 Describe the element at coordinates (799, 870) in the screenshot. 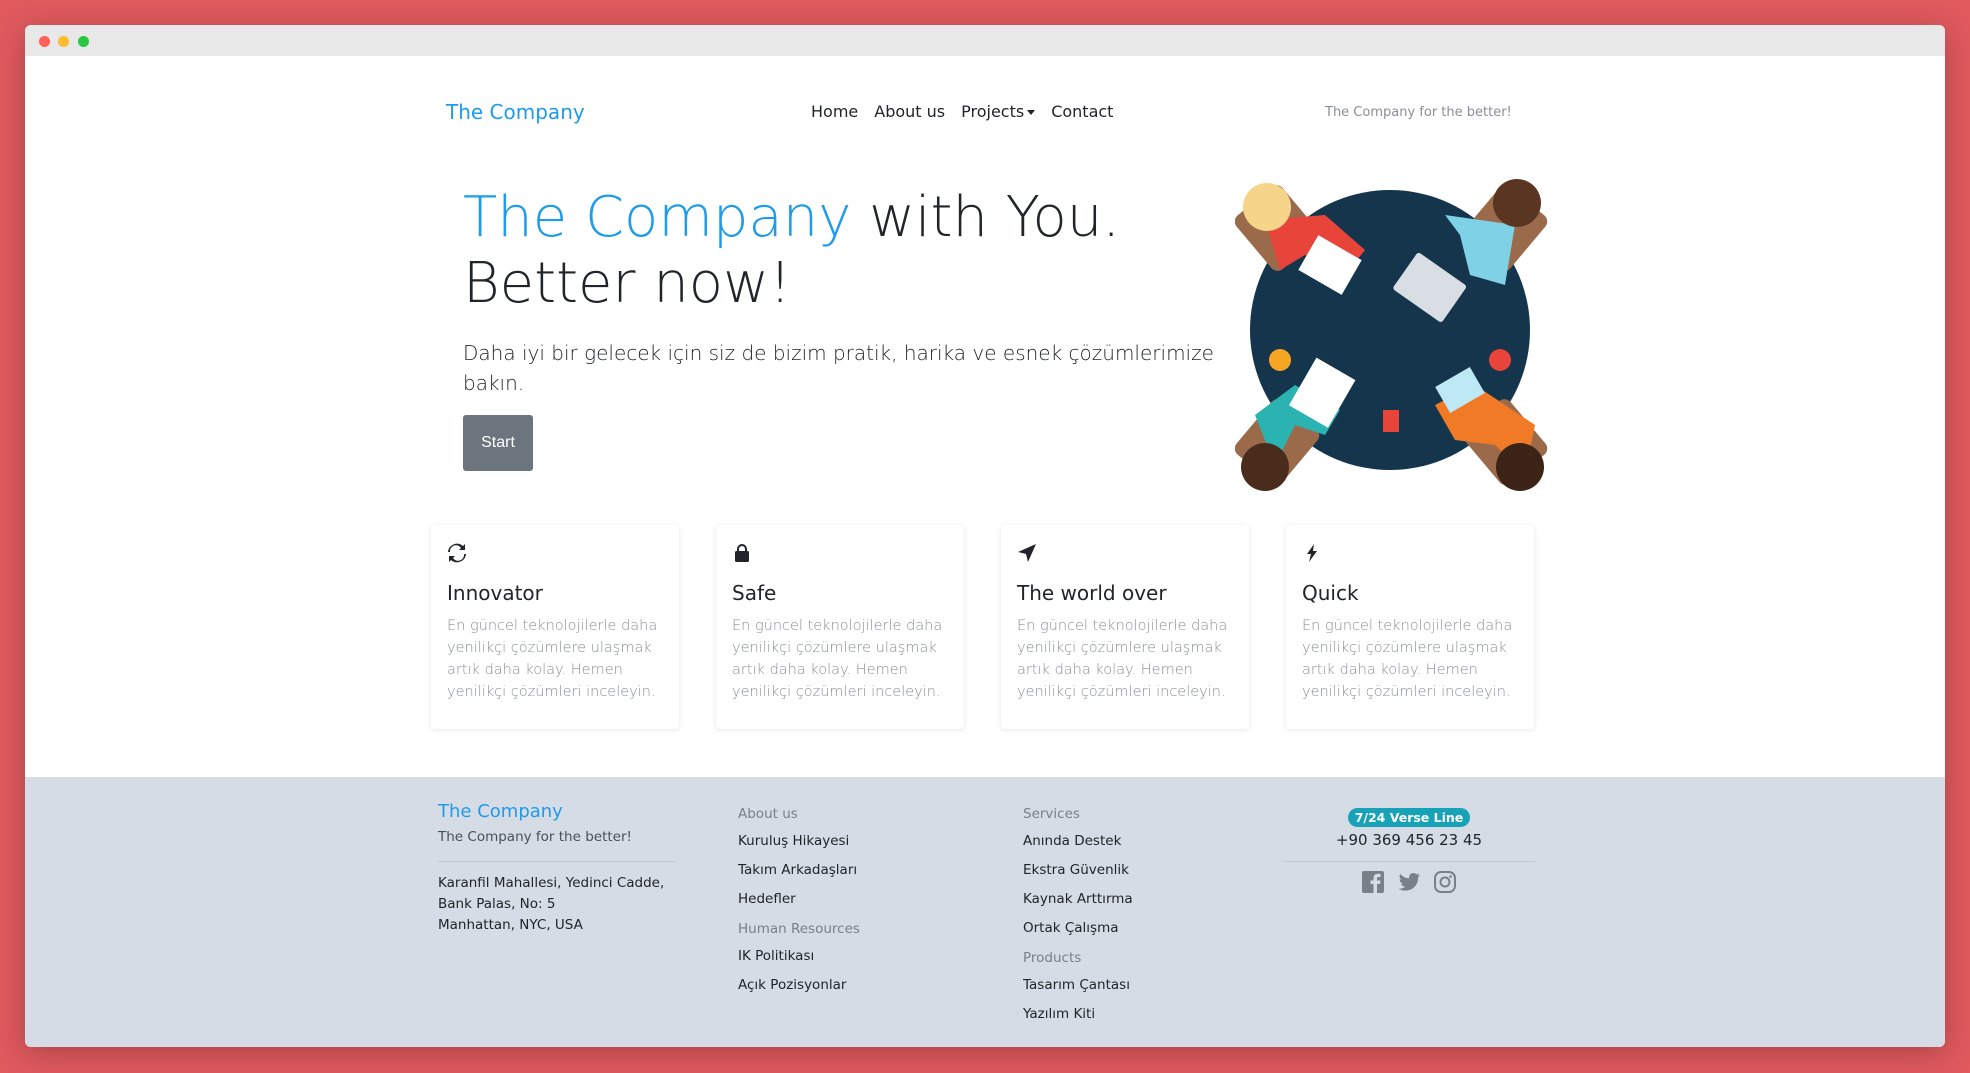

I see `footer-link: Takım Arkadaşları` at that location.